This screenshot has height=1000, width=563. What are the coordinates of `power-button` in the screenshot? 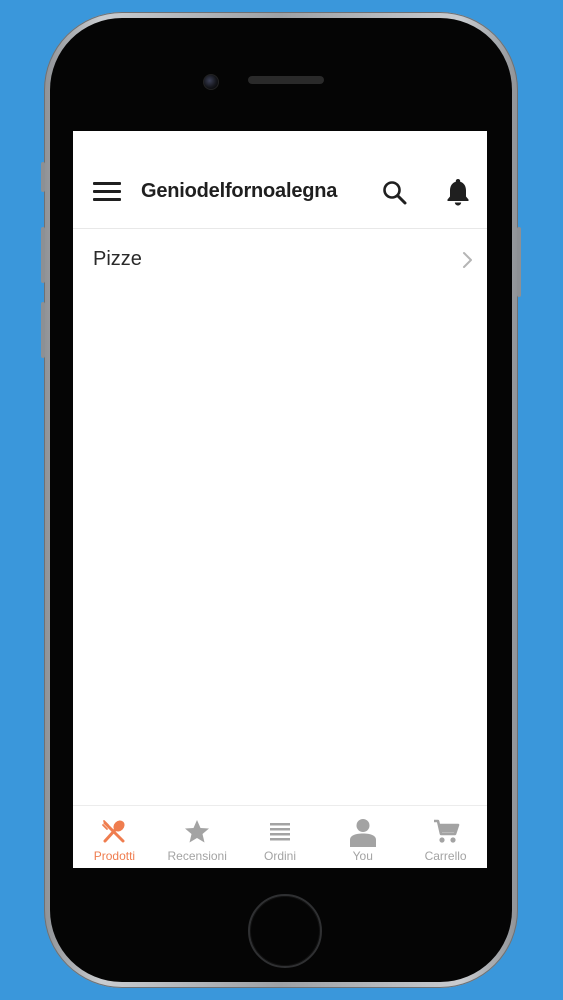 It's located at (519, 262).